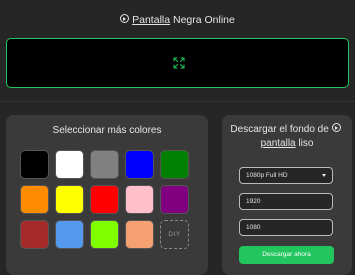  I want to click on download-title-suffix: liso, so click(304, 143).